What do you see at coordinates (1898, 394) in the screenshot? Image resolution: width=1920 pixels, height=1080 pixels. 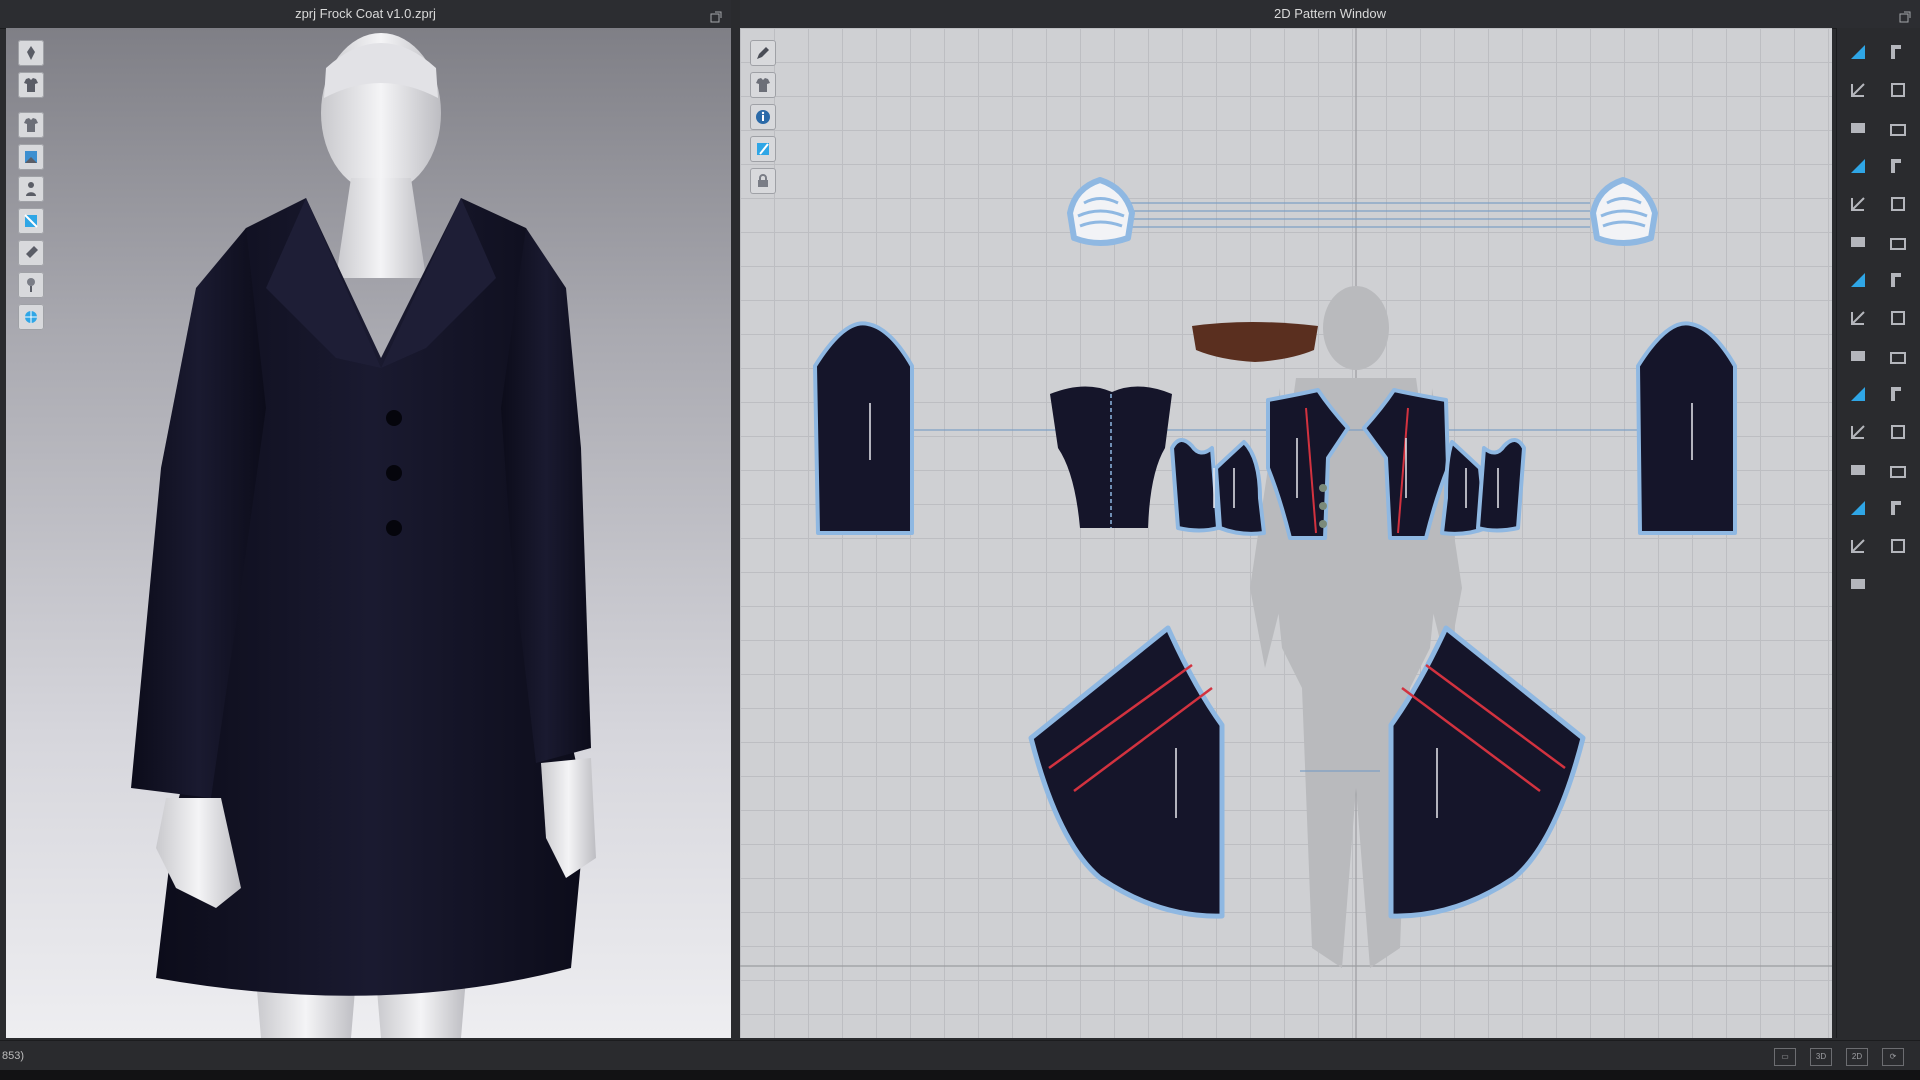 I see `ruler-icon` at bounding box center [1898, 394].